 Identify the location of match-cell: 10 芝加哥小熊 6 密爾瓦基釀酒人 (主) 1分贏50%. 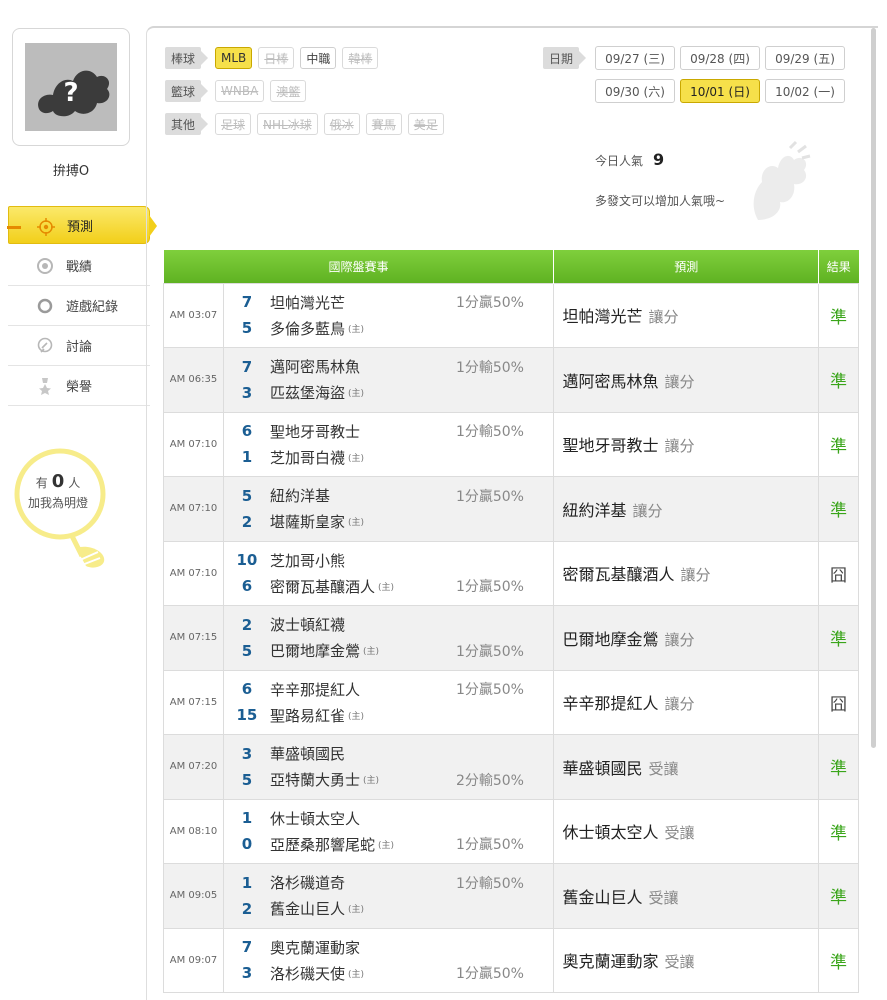
(388, 573).